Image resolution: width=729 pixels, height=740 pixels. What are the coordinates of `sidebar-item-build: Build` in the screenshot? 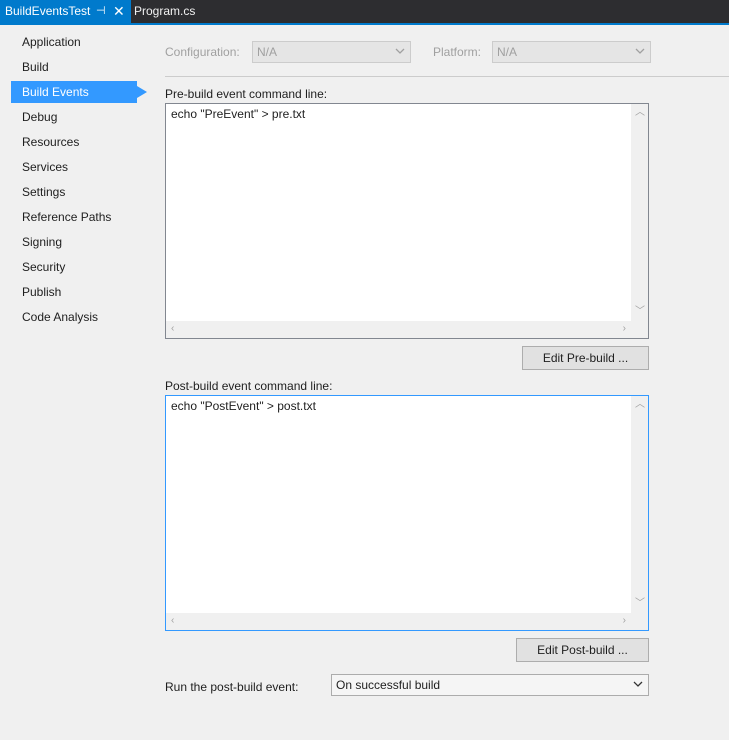 It's located at (74, 67).